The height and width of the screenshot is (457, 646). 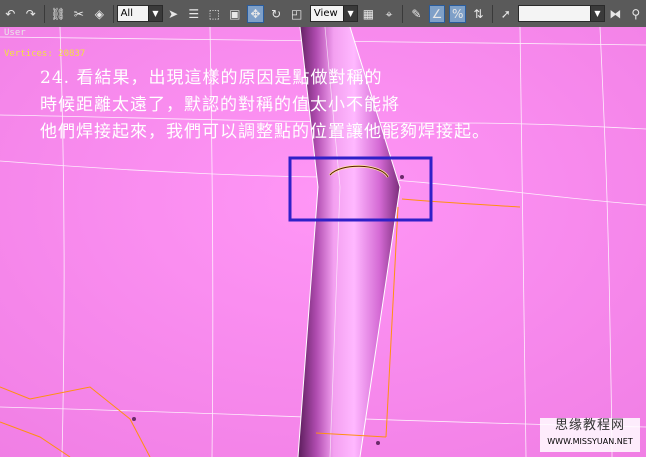 What do you see at coordinates (173, 14) in the screenshot?
I see `select-object-icon: ➤` at bounding box center [173, 14].